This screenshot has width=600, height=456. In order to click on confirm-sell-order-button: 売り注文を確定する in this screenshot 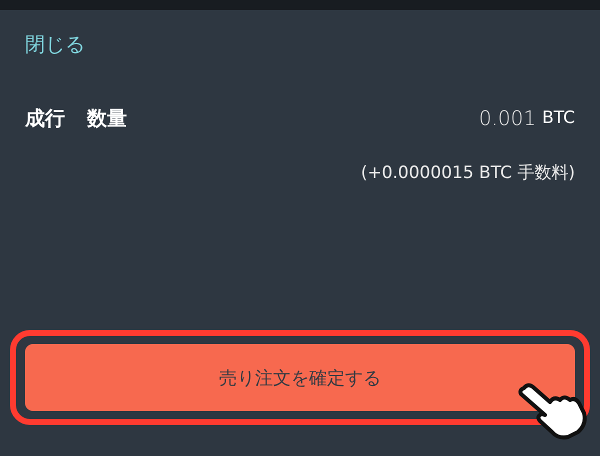, I will do `click(300, 377)`.